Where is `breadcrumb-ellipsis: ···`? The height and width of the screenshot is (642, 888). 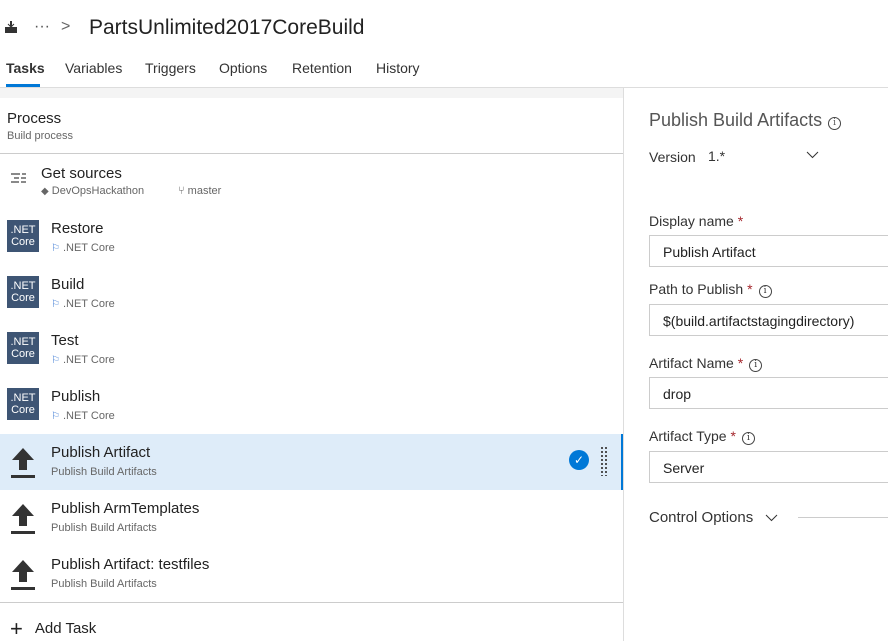
breadcrumb-ellipsis: ··· is located at coordinates (42, 27).